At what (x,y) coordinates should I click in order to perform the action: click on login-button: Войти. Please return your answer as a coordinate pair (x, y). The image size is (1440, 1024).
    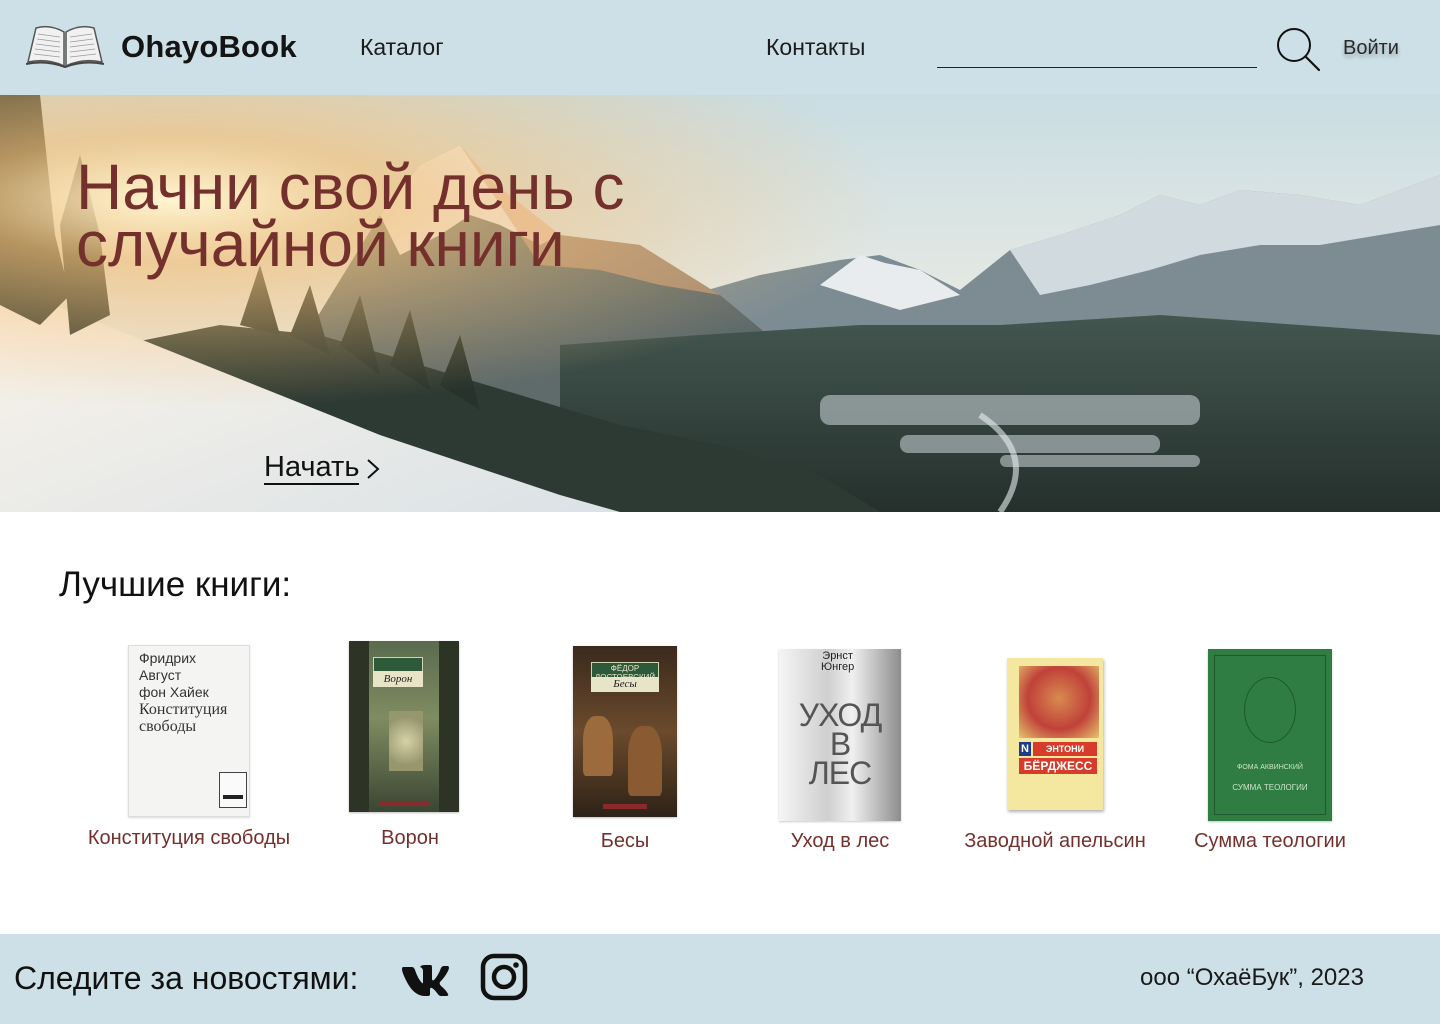
    Looking at the image, I should click on (1371, 48).